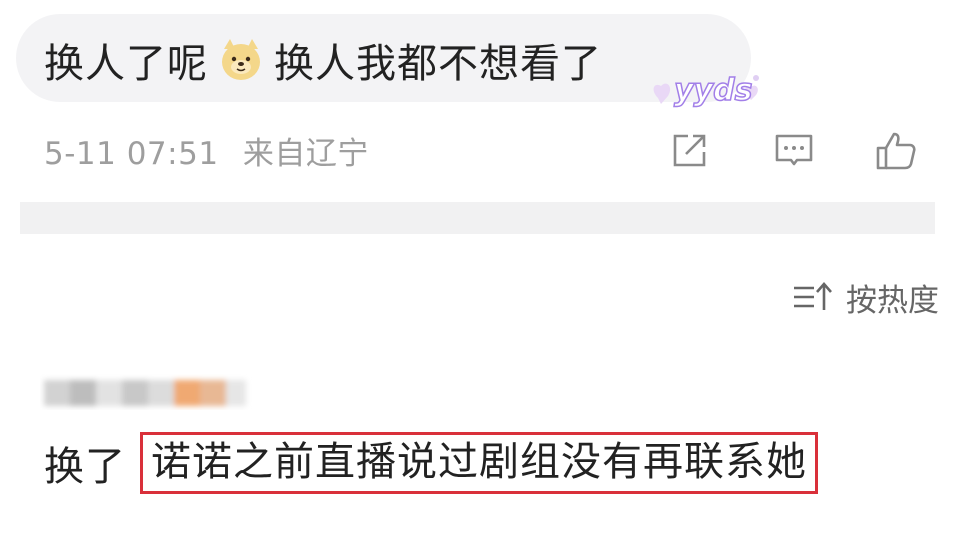  Describe the element at coordinates (896, 150) in the screenshot. I see `thumbs-up-icon` at that location.